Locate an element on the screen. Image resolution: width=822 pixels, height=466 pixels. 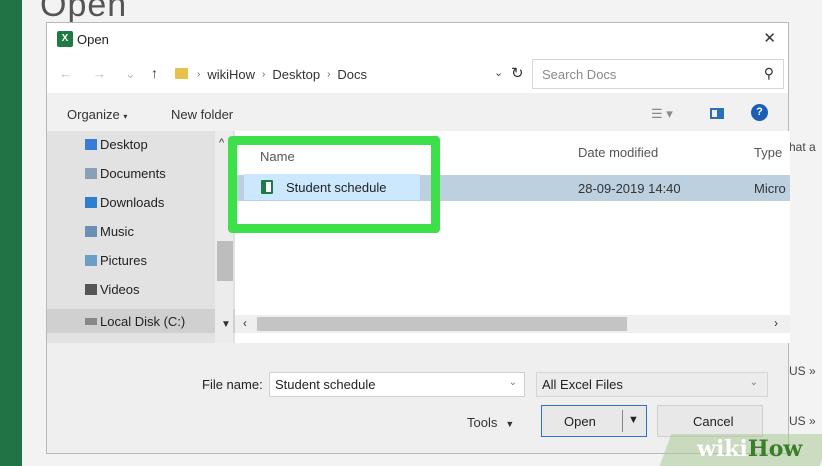
downloads-icon is located at coordinates (91, 202).